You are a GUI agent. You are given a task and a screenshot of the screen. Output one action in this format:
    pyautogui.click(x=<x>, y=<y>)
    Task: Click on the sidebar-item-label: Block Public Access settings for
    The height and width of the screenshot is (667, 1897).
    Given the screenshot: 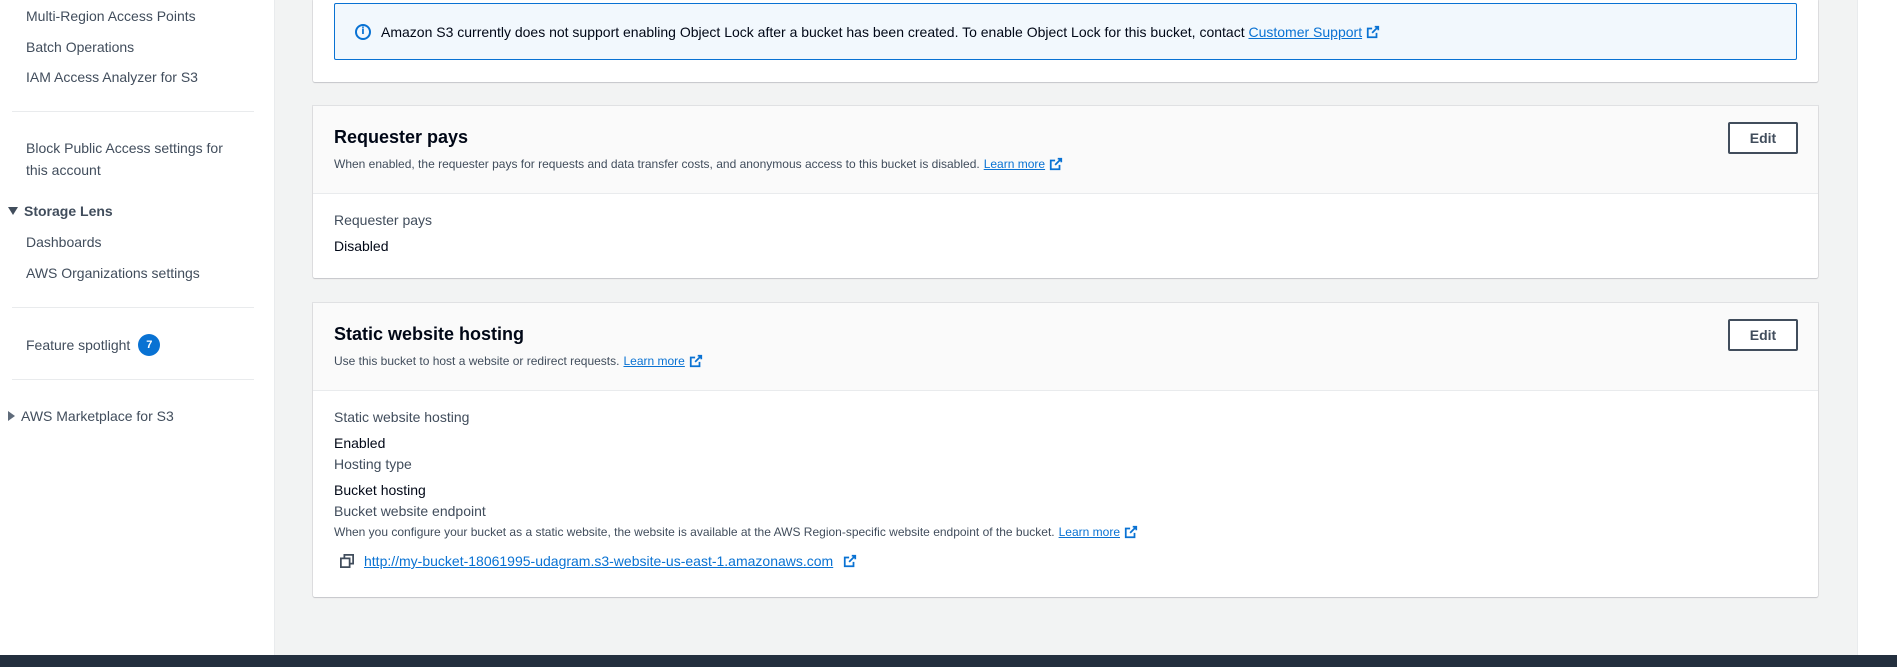 What is the action you would take?
    pyautogui.click(x=124, y=148)
    